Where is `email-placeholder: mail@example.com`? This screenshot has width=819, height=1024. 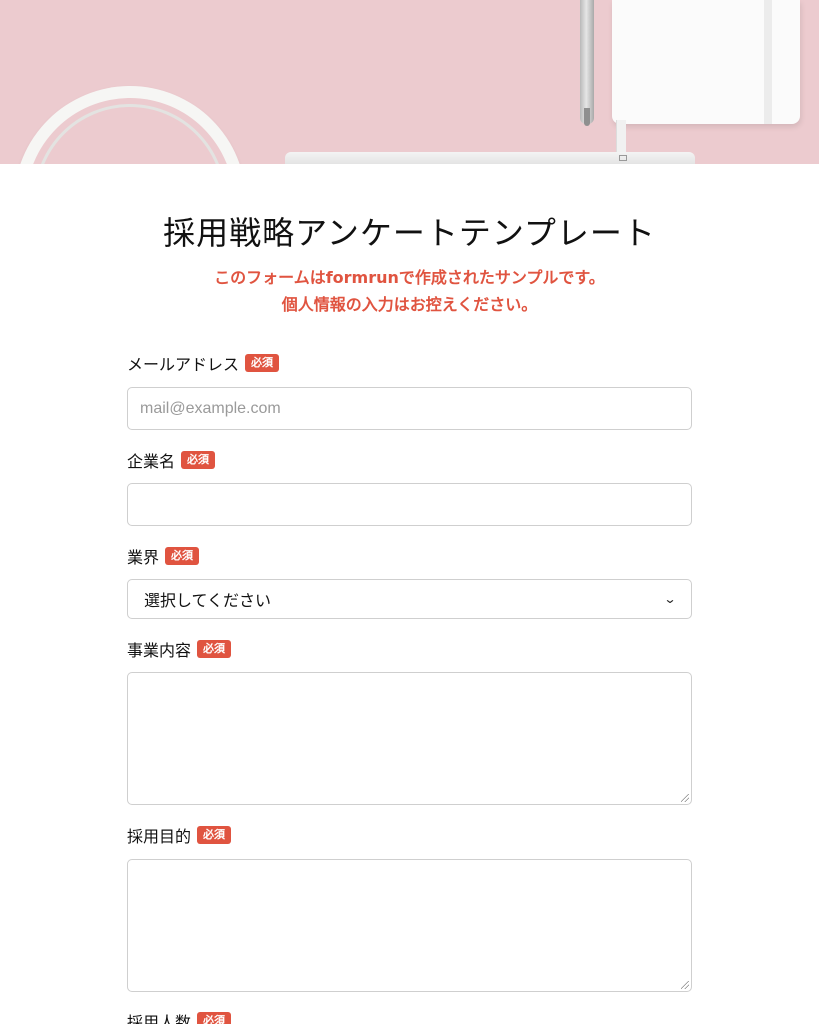
email-placeholder: mail@example.com is located at coordinates (210, 408).